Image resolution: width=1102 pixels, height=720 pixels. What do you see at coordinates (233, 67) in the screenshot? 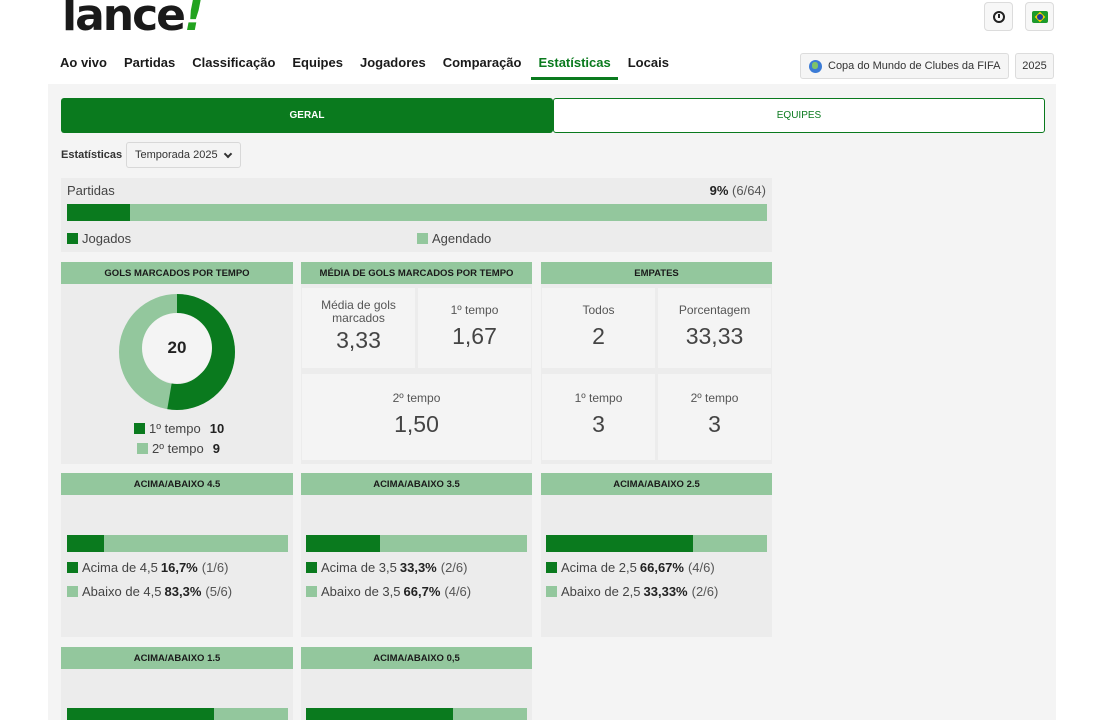
I see `nav-classificacao: Classificação` at bounding box center [233, 67].